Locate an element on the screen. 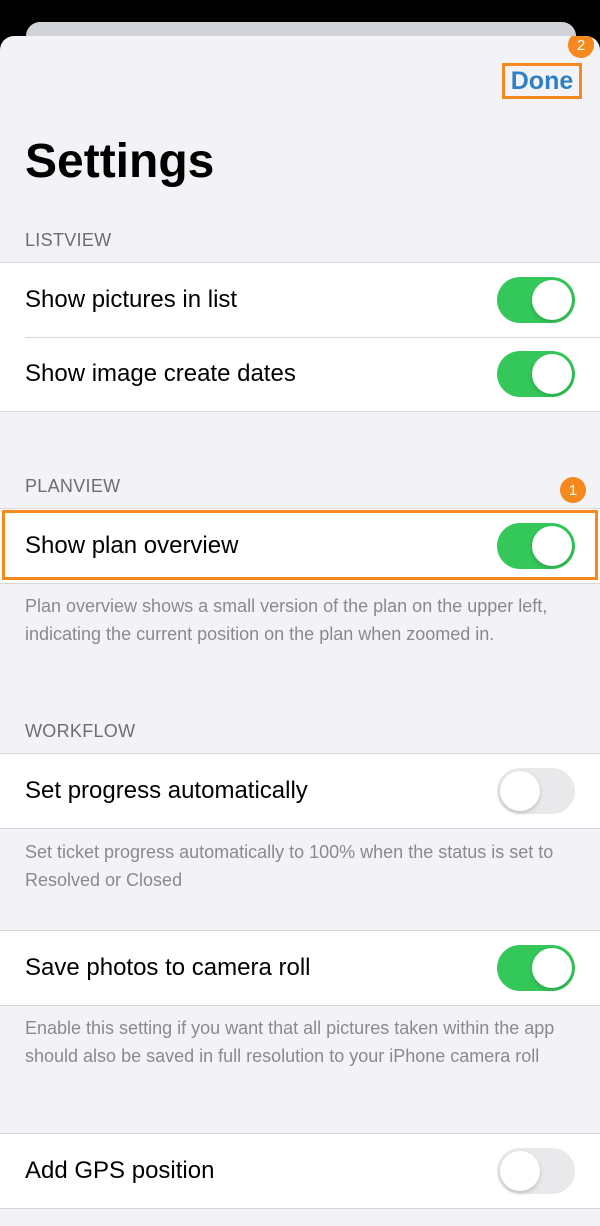 The width and height of the screenshot is (600, 1226). photos-group: Save photos to camera roll is located at coordinates (300, 968).